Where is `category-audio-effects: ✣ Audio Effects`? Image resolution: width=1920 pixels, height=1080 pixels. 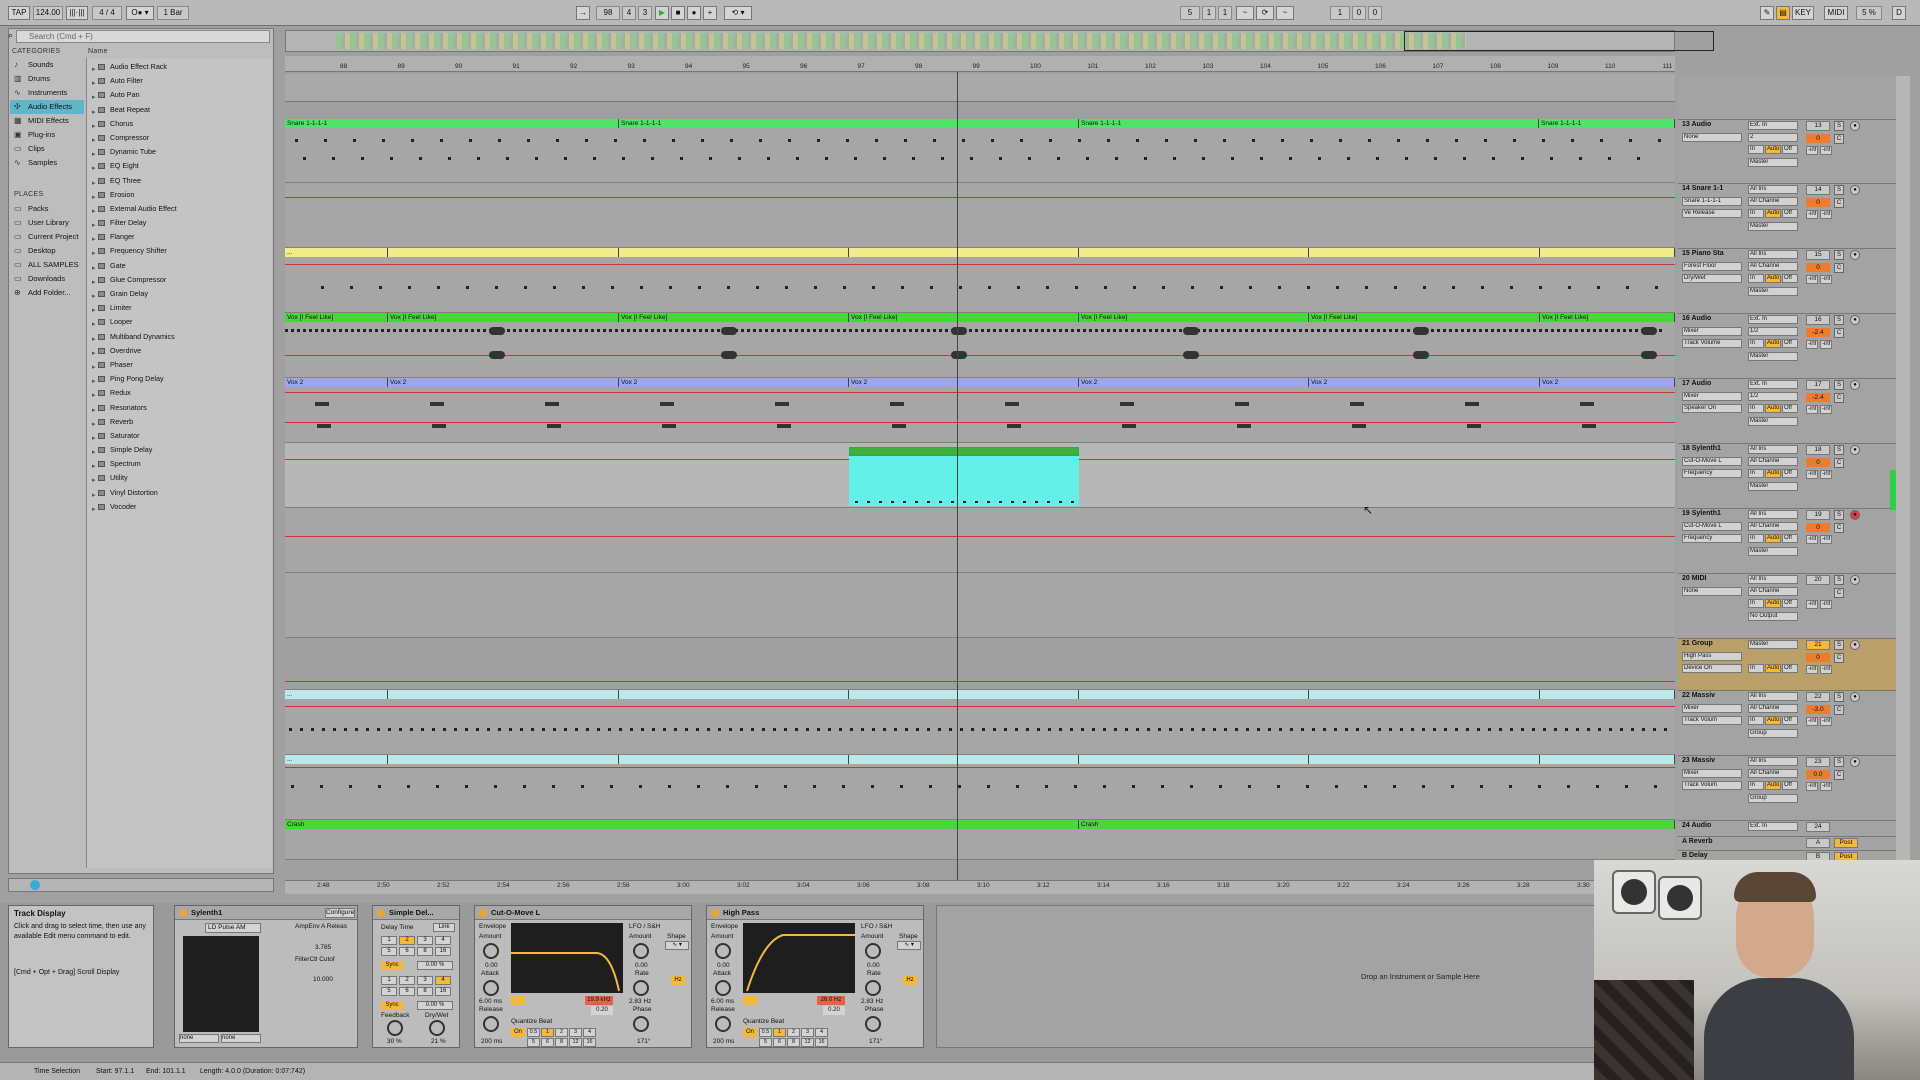
category-audio-effects: ✣ Audio Effects is located at coordinates (47, 107).